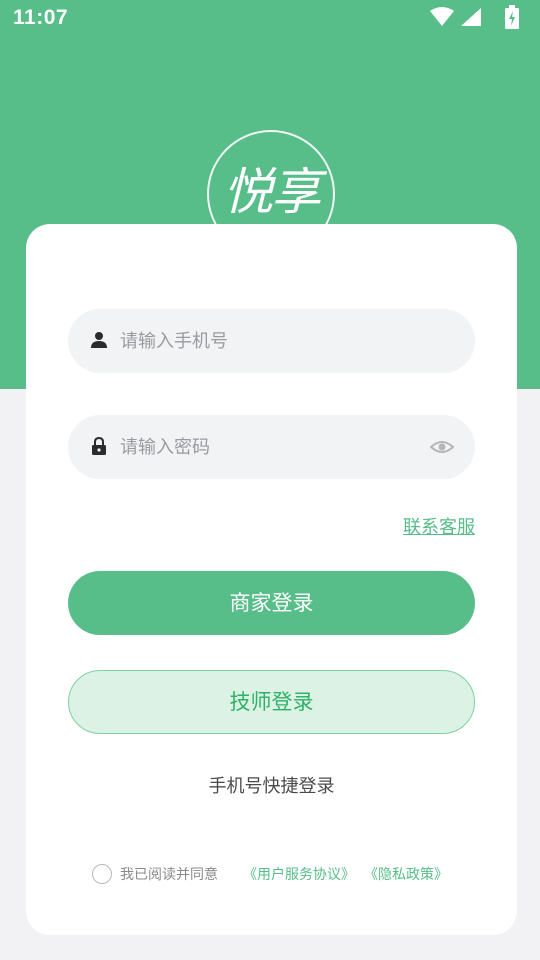 This screenshot has height=960, width=540. I want to click on user-icon, so click(99, 340).